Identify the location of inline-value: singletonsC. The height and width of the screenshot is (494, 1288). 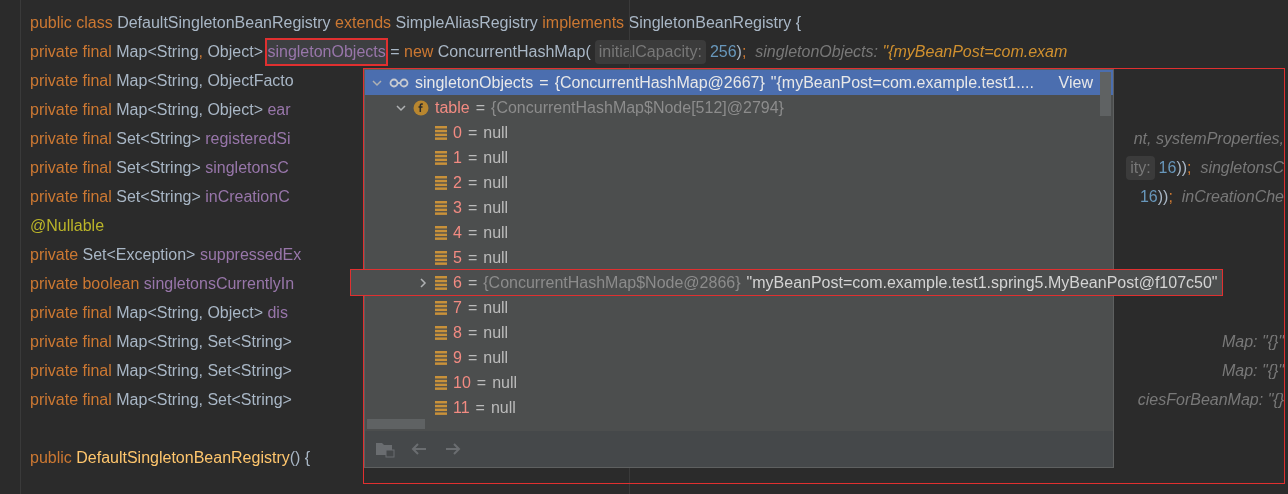
(1242, 167).